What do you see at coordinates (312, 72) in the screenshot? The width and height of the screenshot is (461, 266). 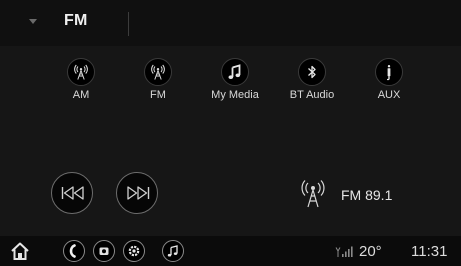 I see `bluetooth-icon` at bounding box center [312, 72].